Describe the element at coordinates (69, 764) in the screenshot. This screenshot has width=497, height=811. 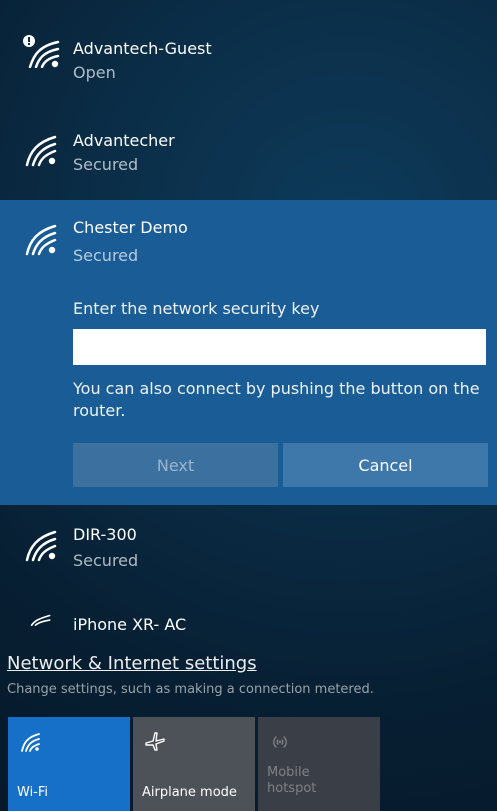
I see `wifi-quick-action: Wi-Fi` at that location.